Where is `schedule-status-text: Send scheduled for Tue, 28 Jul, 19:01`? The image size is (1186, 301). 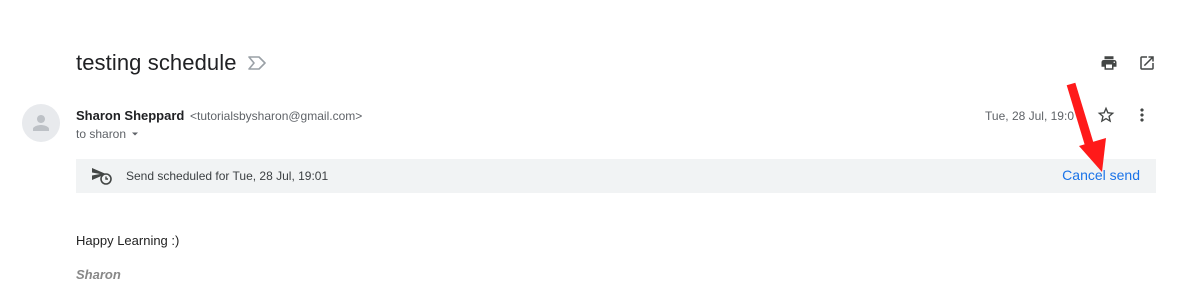 schedule-status-text: Send scheduled for Tue, 28 Jul, 19:01 is located at coordinates (227, 176).